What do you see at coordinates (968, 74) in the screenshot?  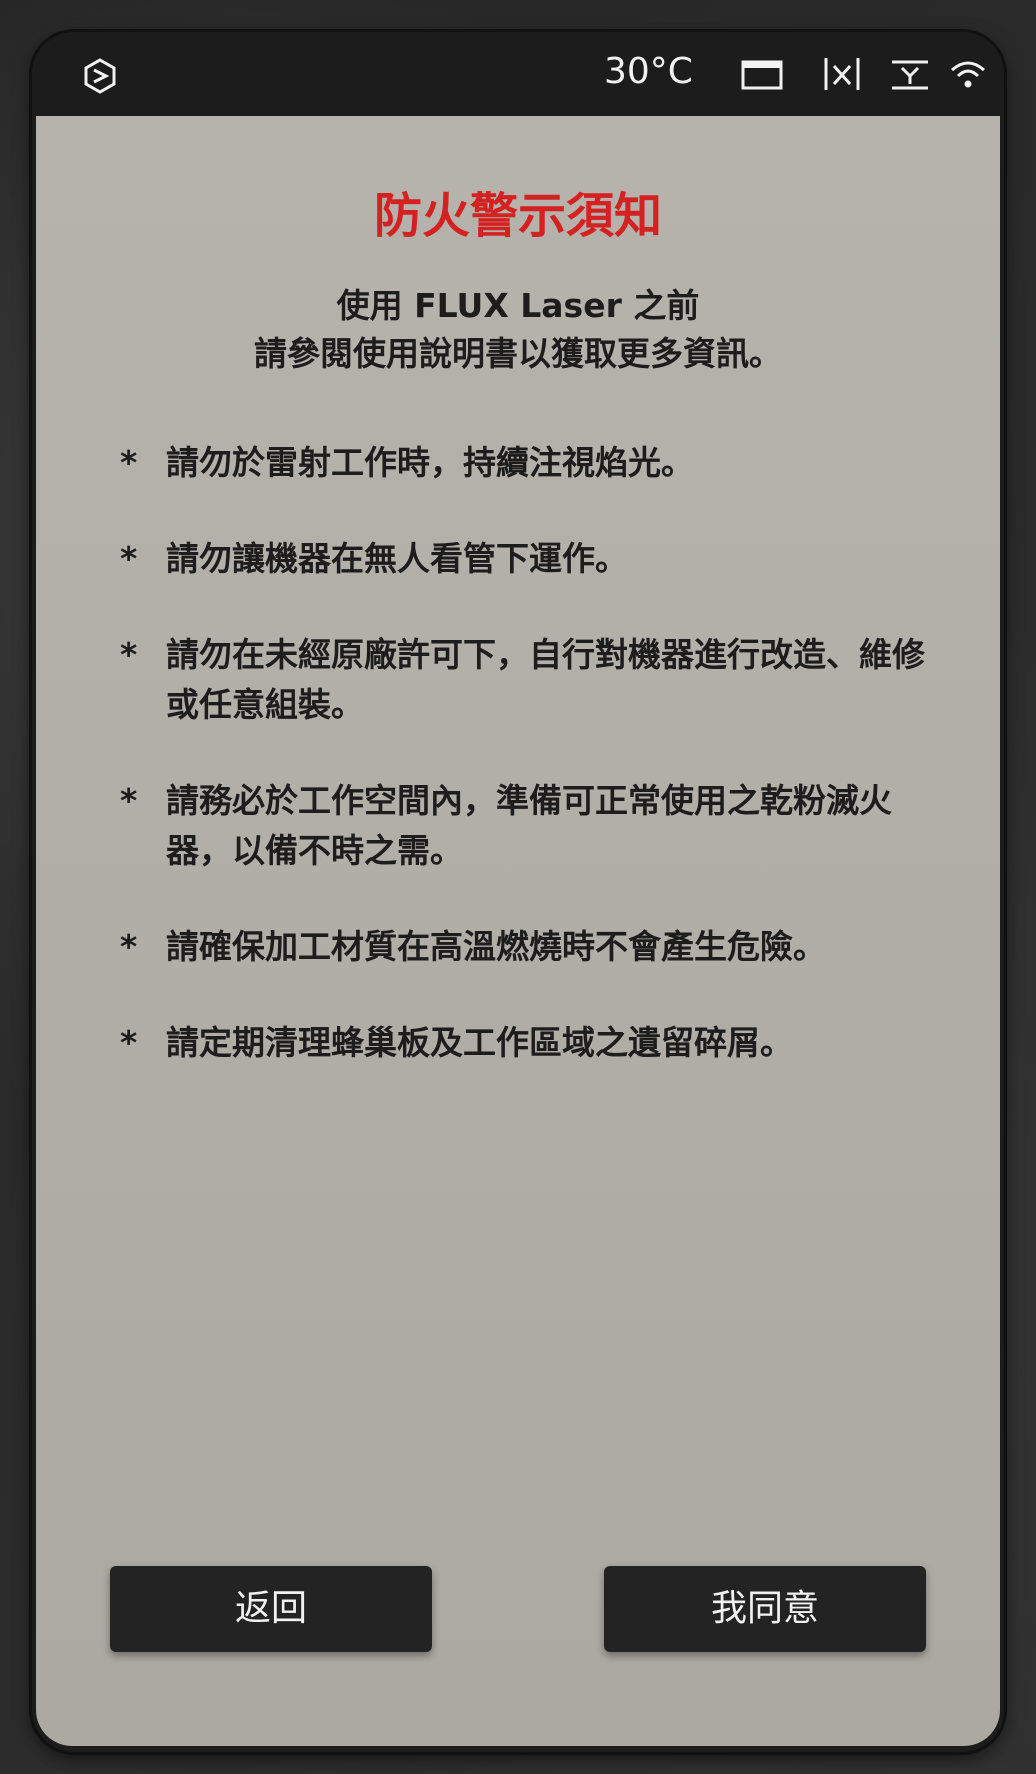 I see `wifi-icon` at bounding box center [968, 74].